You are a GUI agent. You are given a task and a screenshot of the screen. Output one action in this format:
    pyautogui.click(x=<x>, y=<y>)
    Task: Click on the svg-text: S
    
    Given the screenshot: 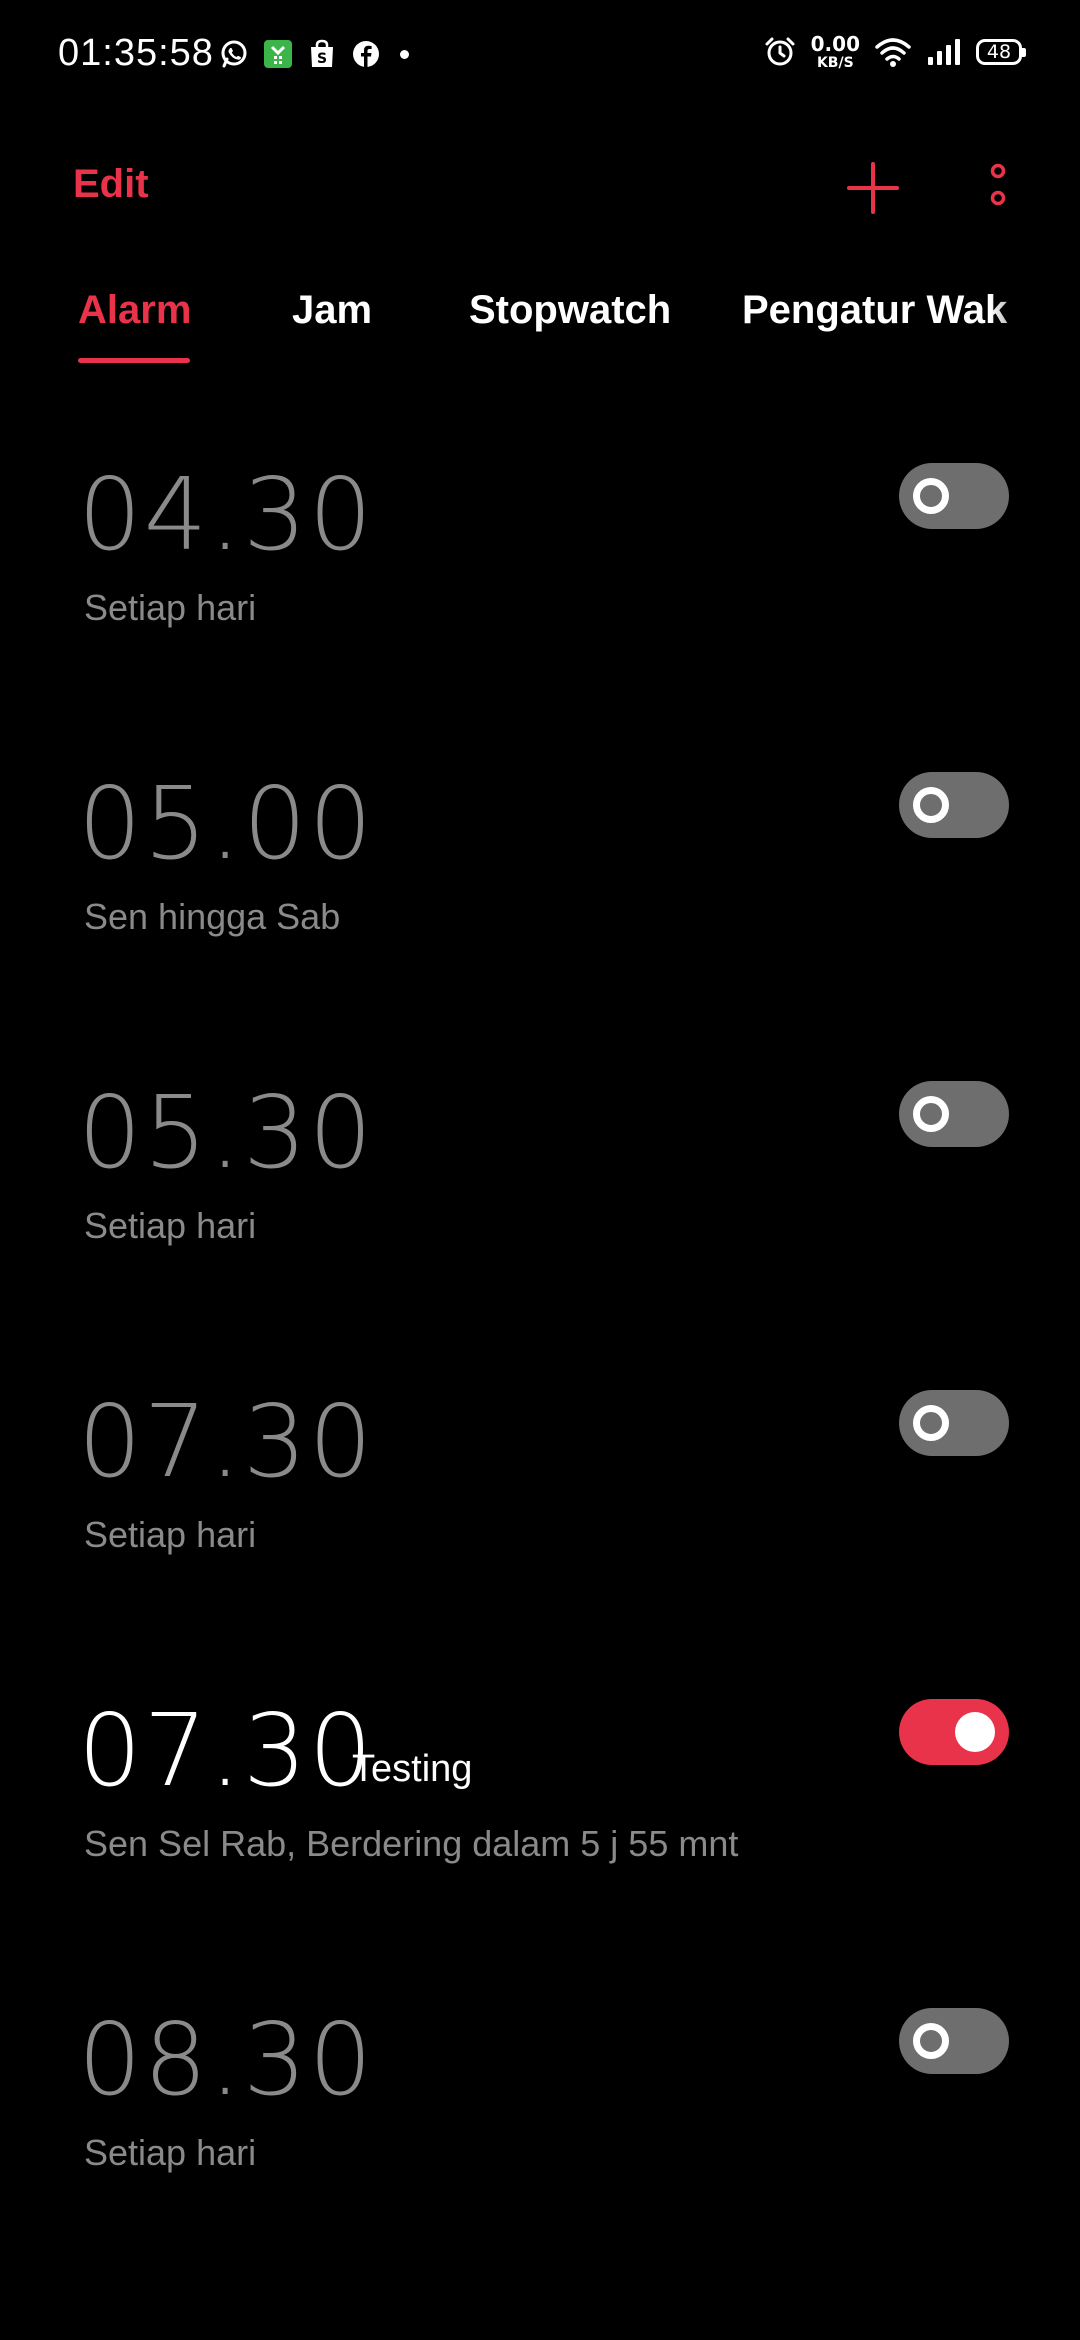 What is the action you would take?
    pyautogui.click(x=322, y=59)
    